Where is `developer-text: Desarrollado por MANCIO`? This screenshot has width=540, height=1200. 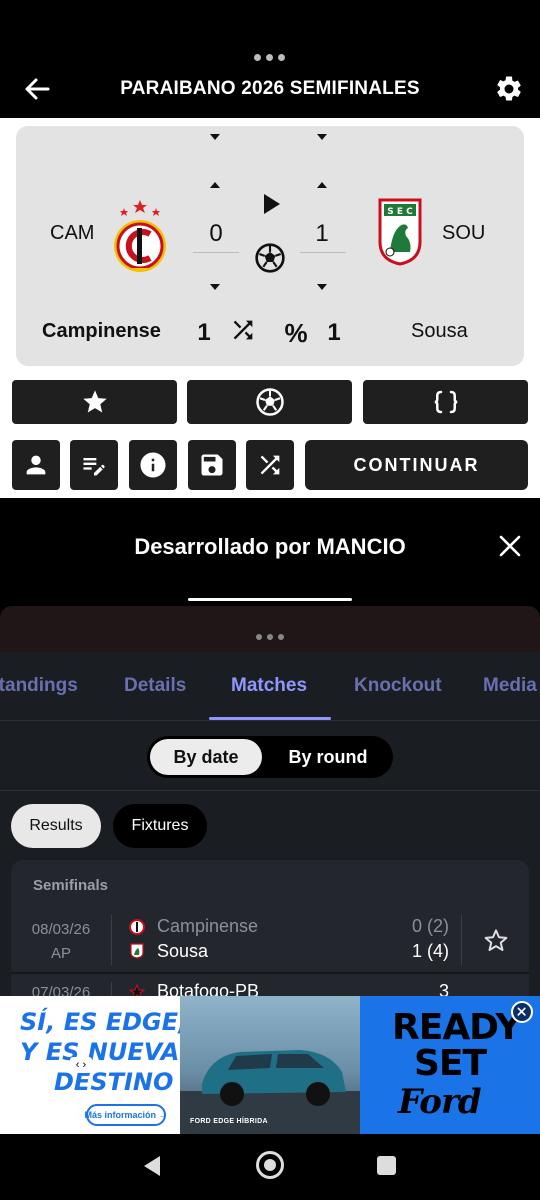 developer-text: Desarrollado por MANCIO is located at coordinates (270, 546).